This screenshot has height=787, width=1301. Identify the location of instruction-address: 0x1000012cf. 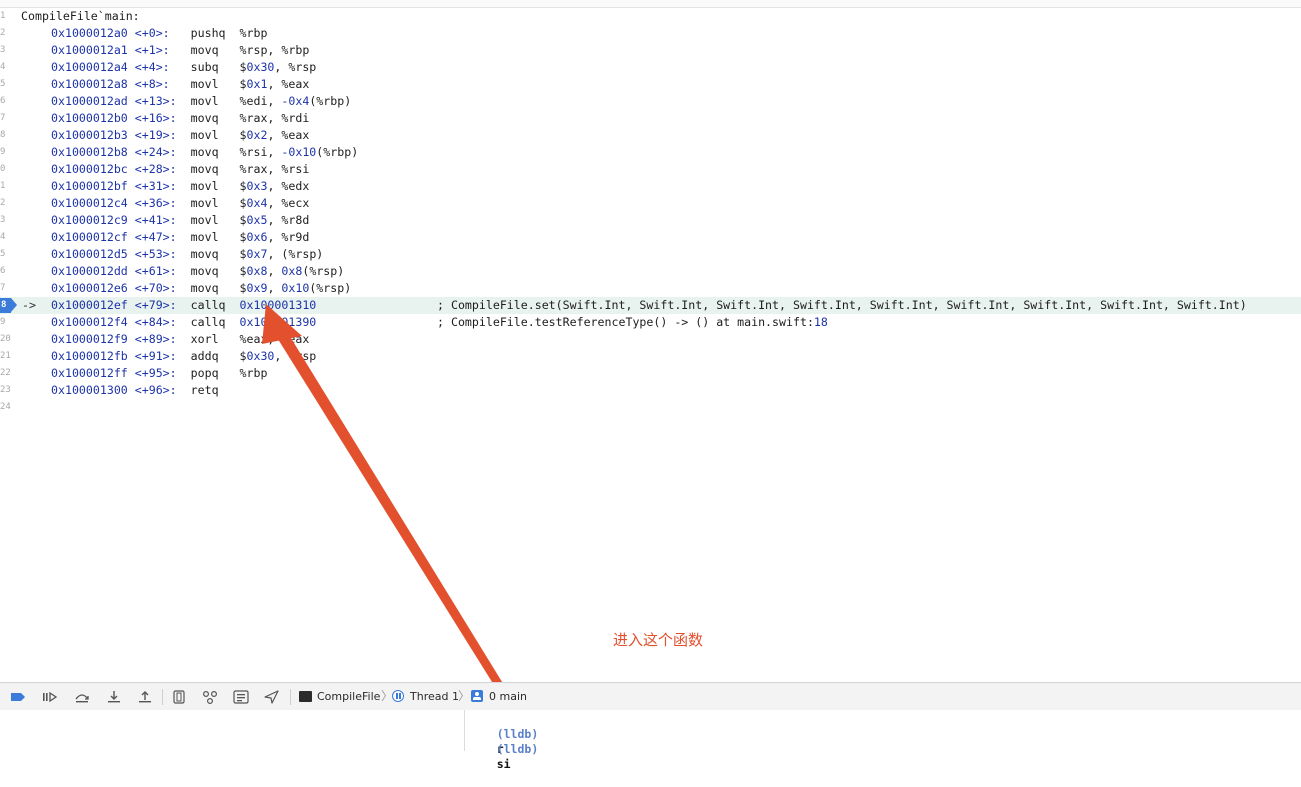
(89, 237).